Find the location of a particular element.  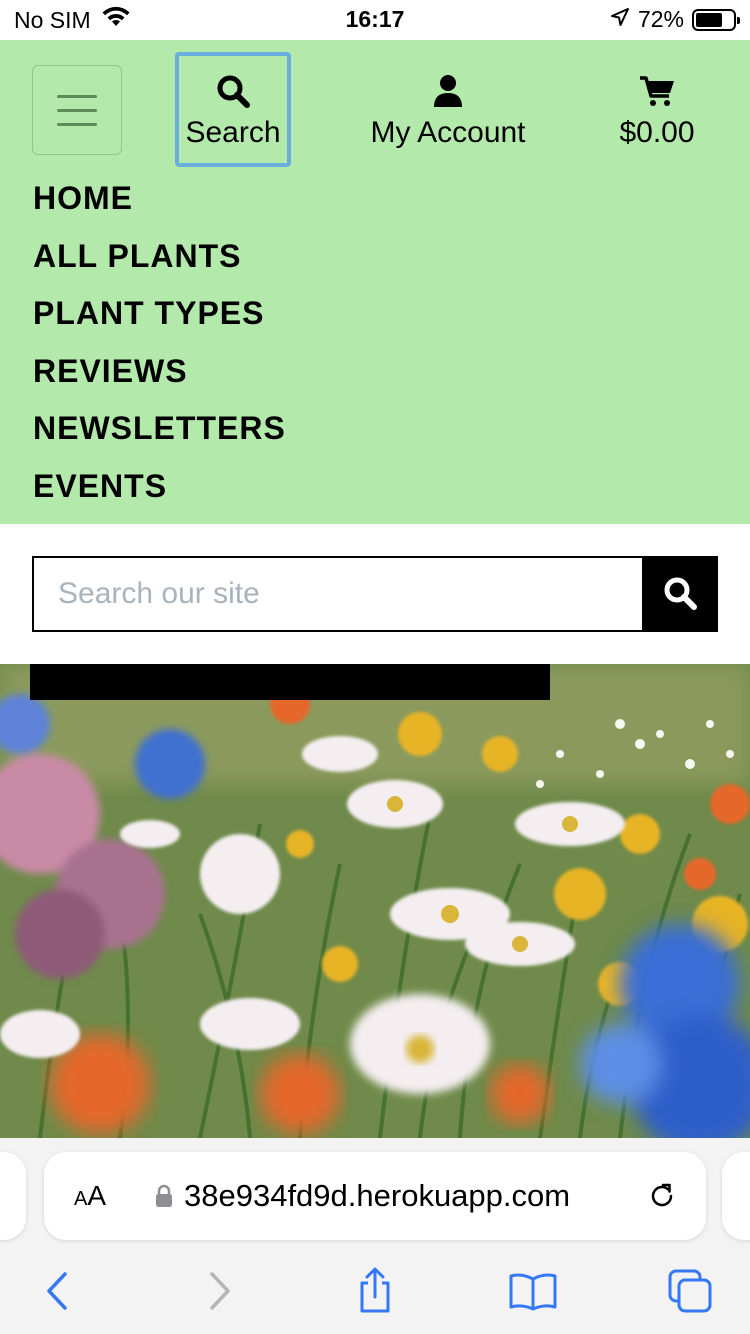

back-button is located at coordinates (57, 1293).